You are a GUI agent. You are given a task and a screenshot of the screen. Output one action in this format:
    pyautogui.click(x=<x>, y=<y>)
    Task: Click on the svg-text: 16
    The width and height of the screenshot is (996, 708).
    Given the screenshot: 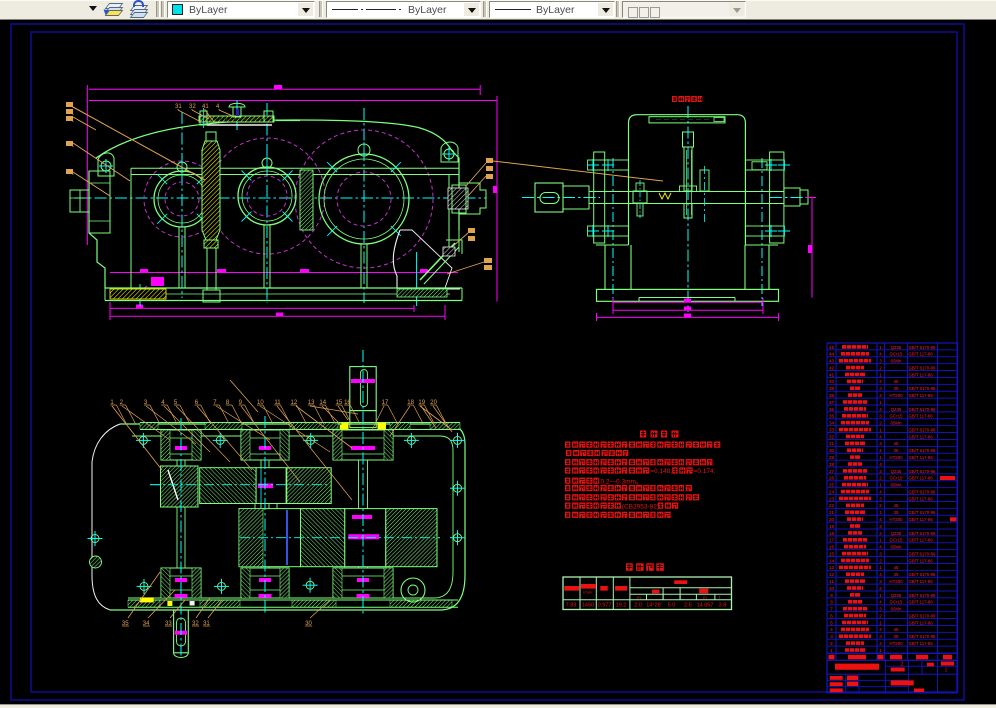 What is the action you would take?
    pyautogui.click(x=832, y=547)
    